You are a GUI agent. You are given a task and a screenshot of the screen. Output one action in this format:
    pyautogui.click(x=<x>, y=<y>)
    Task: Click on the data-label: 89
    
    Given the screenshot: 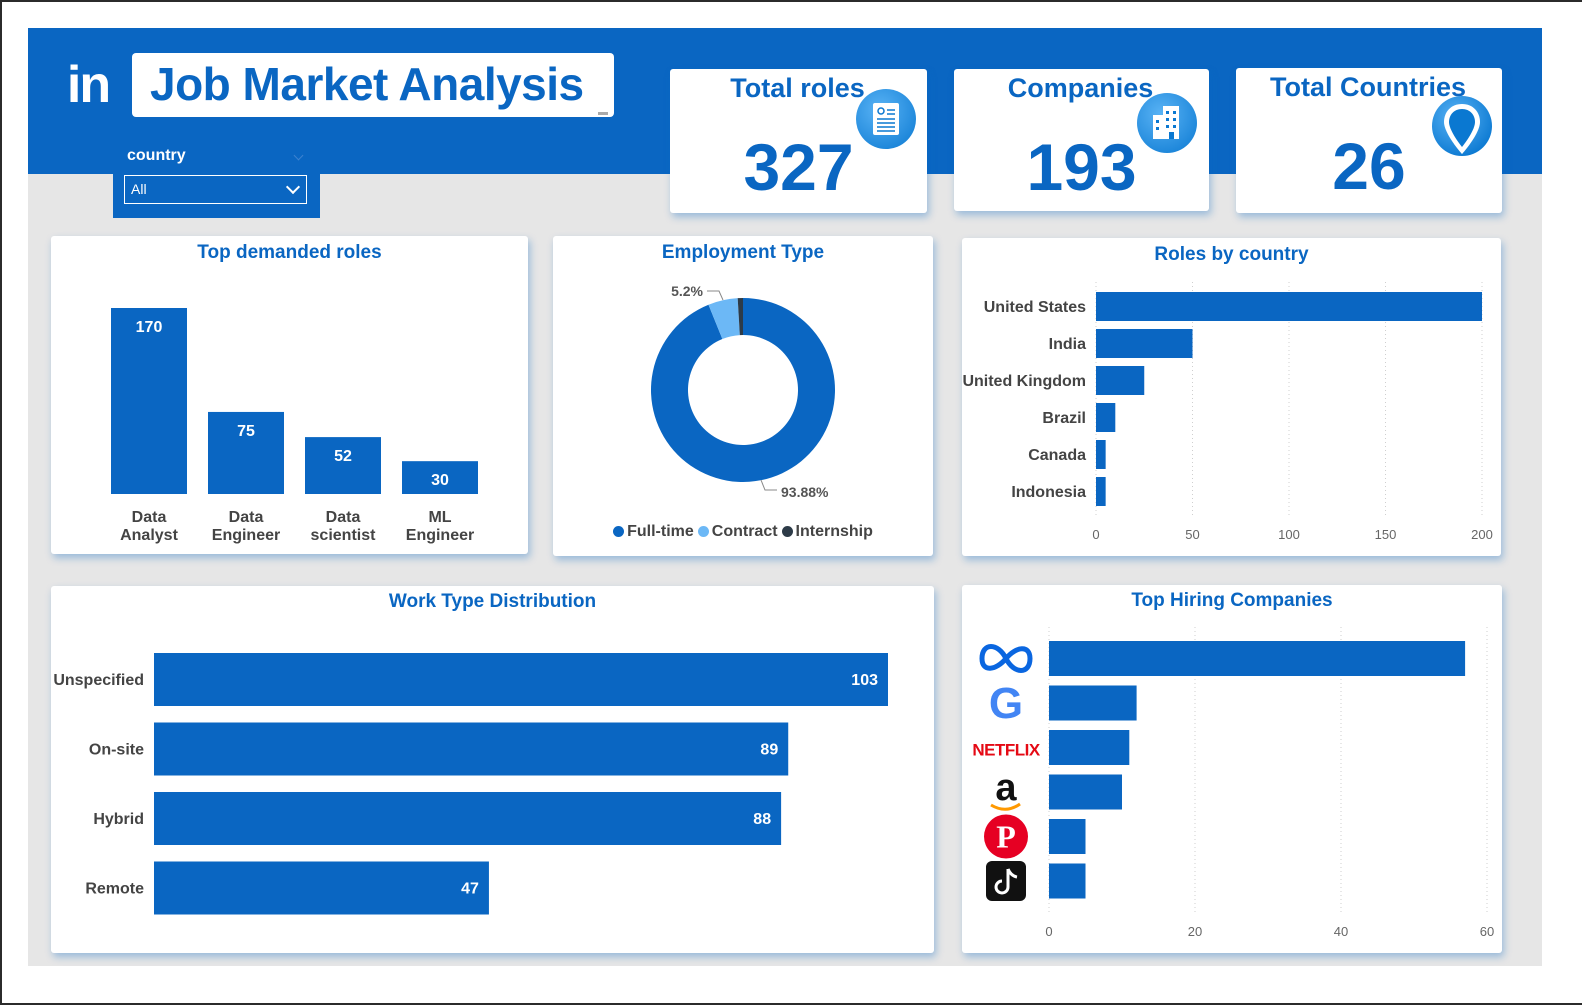 What is the action you would take?
    pyautogui.click(x=769, y=750)
    